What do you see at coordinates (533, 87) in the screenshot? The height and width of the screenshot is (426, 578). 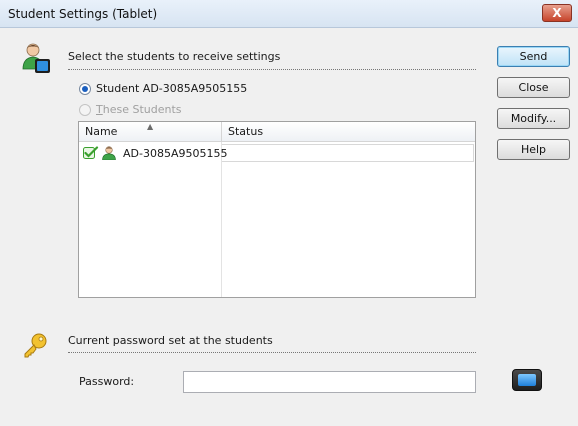 I see `close-button: Close` at bounding box center [533, 87].